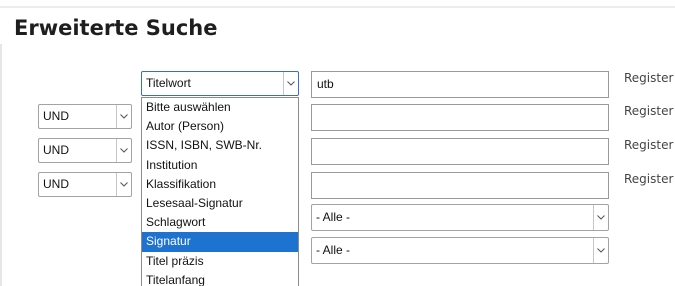 This screenshot has width=675, height=286. What do you see at coordinates (1, 165) in the screenshot?
I see `left-edge` at bounding box center [1, 165].